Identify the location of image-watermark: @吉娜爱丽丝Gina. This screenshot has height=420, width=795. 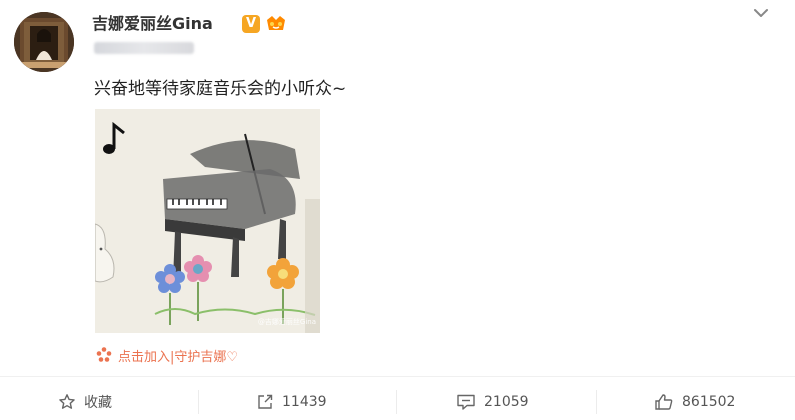
(286, 322).